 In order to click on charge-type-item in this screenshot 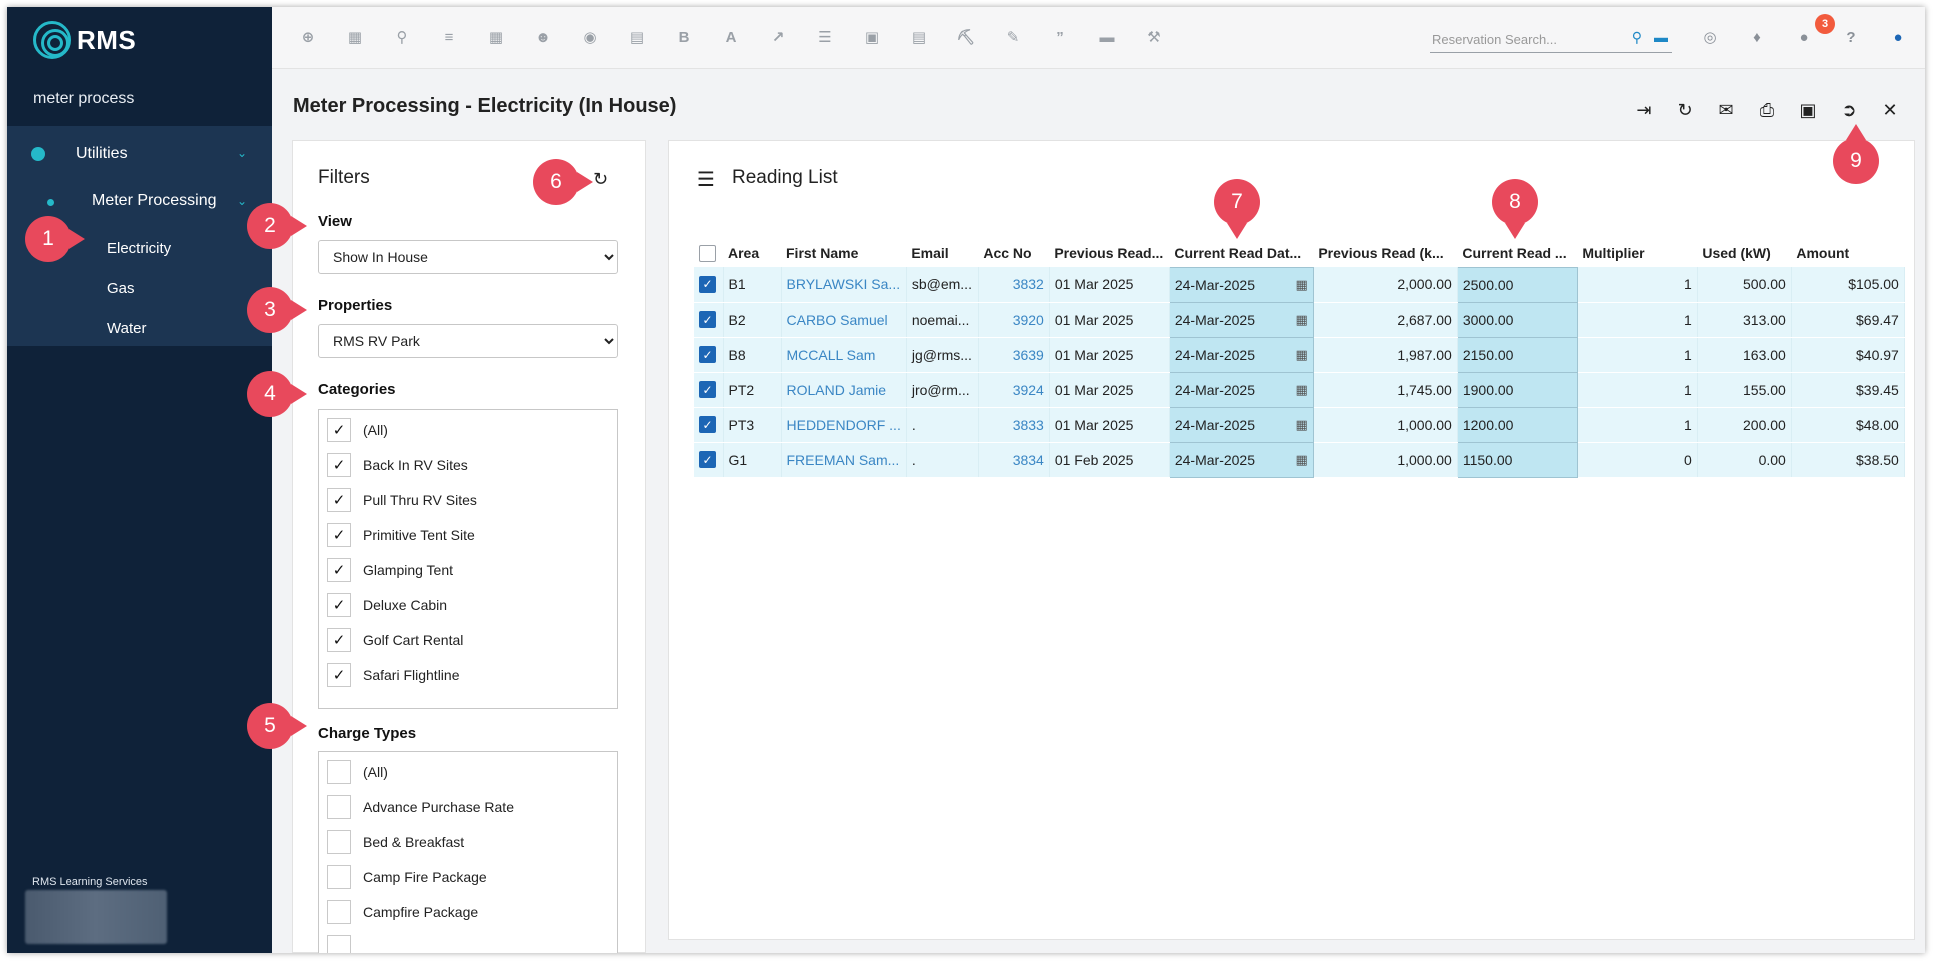, I will do `click(345, 944)`.